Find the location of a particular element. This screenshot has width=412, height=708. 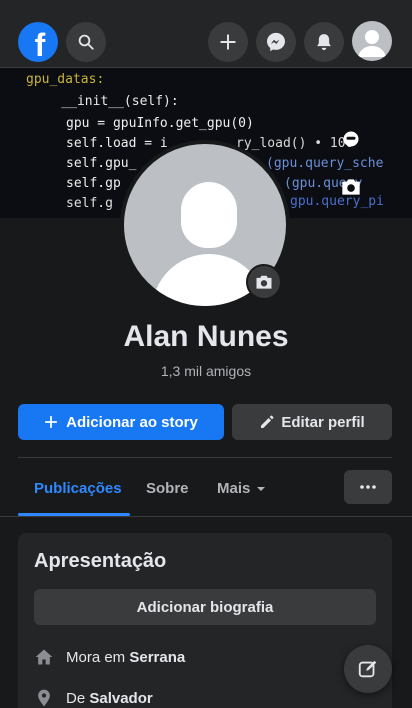

from-row: De Salvador is located at coordinates (93, 698).